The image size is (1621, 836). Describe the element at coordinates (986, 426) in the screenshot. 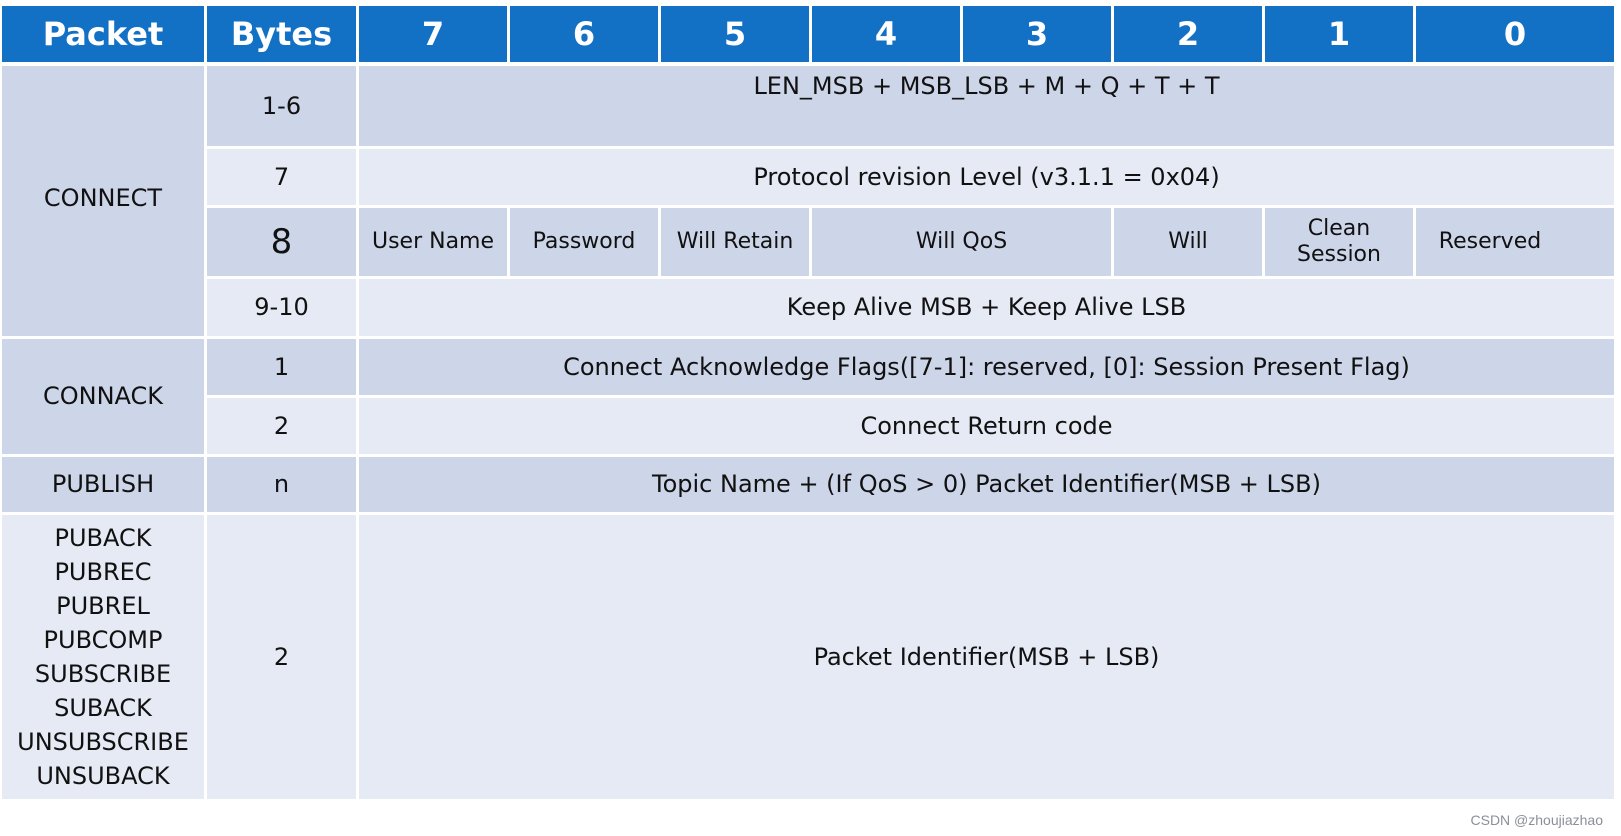

I see `connect-return-code: Connect Return code` at that location.